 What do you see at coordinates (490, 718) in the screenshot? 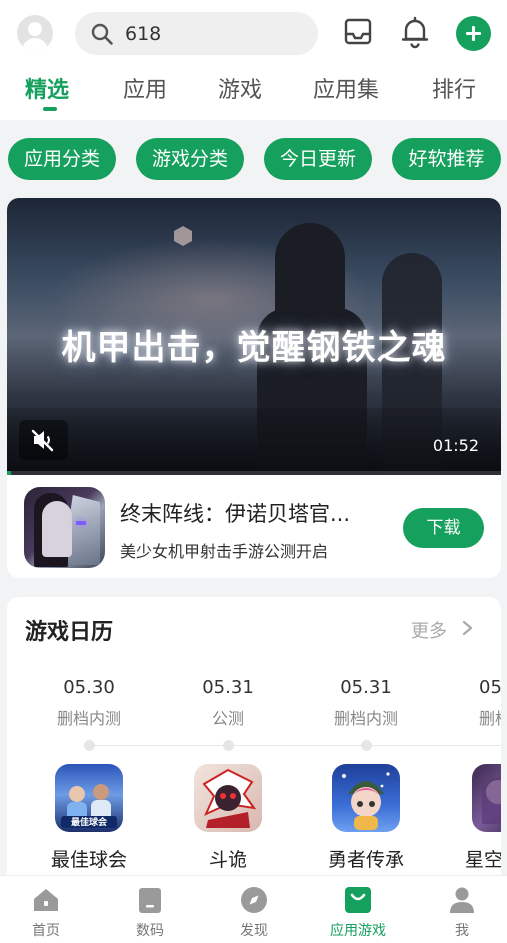
I see `release-status: 删档` at bounding box center [490, 718].